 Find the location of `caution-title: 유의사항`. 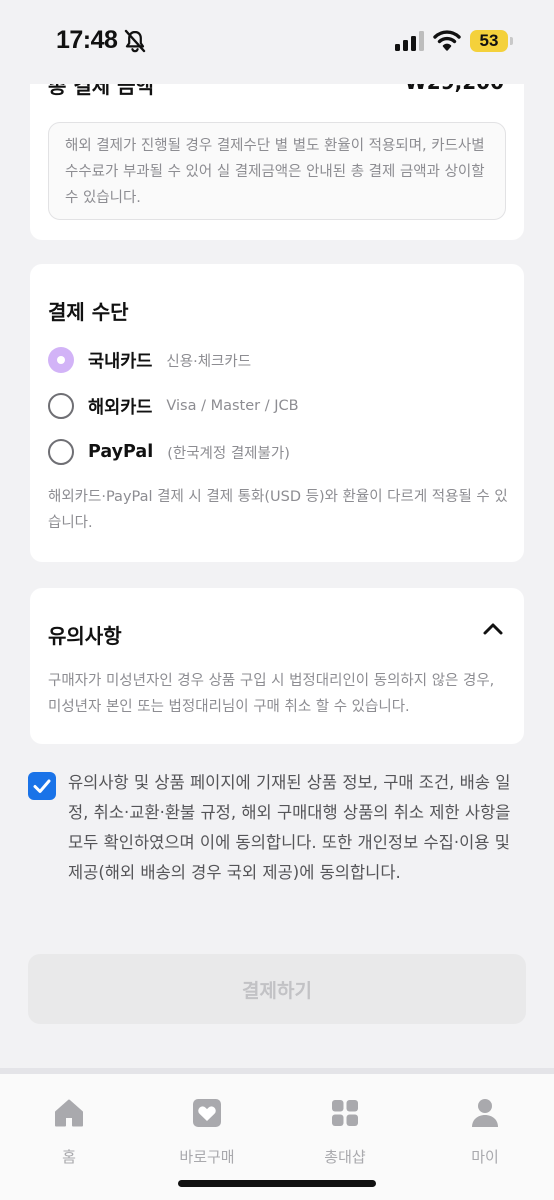

caution-title: 유의사항 is located at coordinates (85, 636).